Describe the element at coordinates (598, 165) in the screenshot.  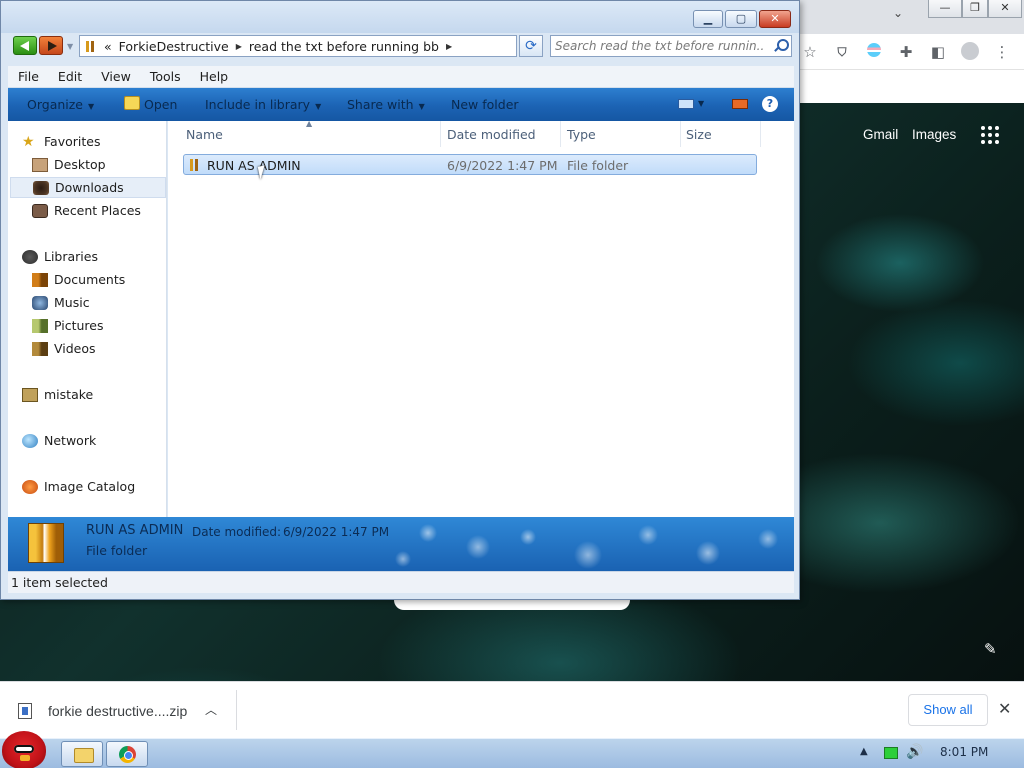
I see `file-type: File folder` at that location.